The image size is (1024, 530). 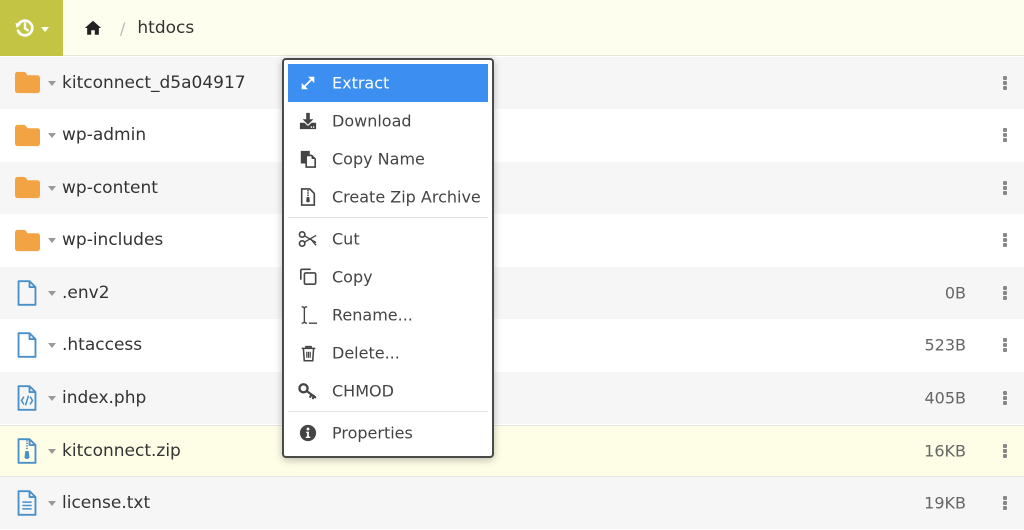 I want to click on copy-name-icon, so click(x=308, y=159).